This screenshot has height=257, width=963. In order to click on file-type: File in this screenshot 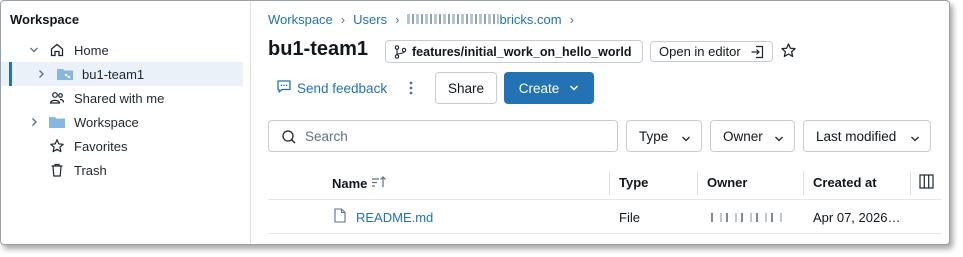, I will do `click(629, 217)`.